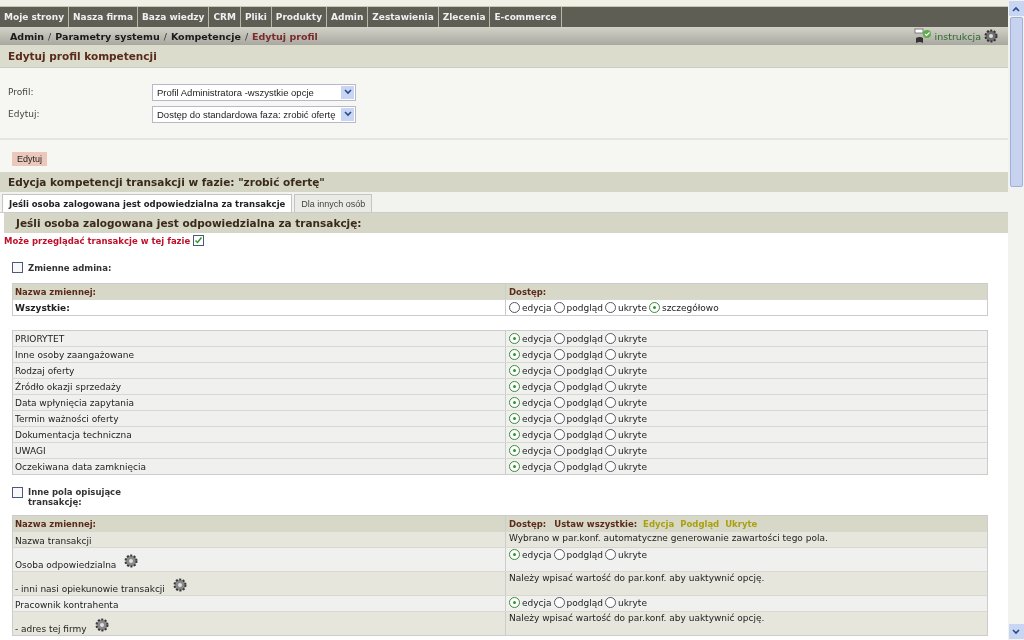 This screenshot has width=1024, height=640. I want to click on tab: Jeśli osoba zalogowana jest odpowiedzialna za transakcje, so click(147, 203).